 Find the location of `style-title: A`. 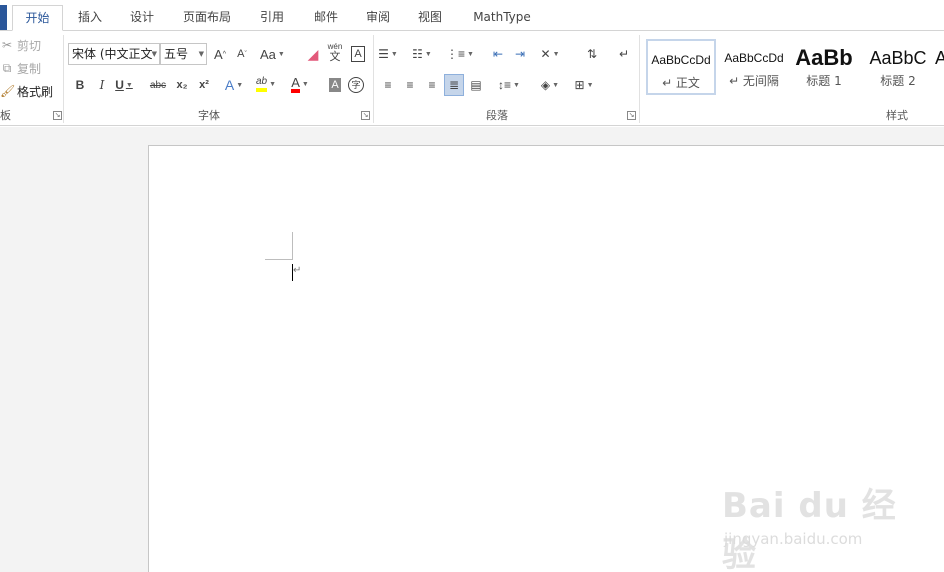

style-title: A is located at coordinates (939, 67).